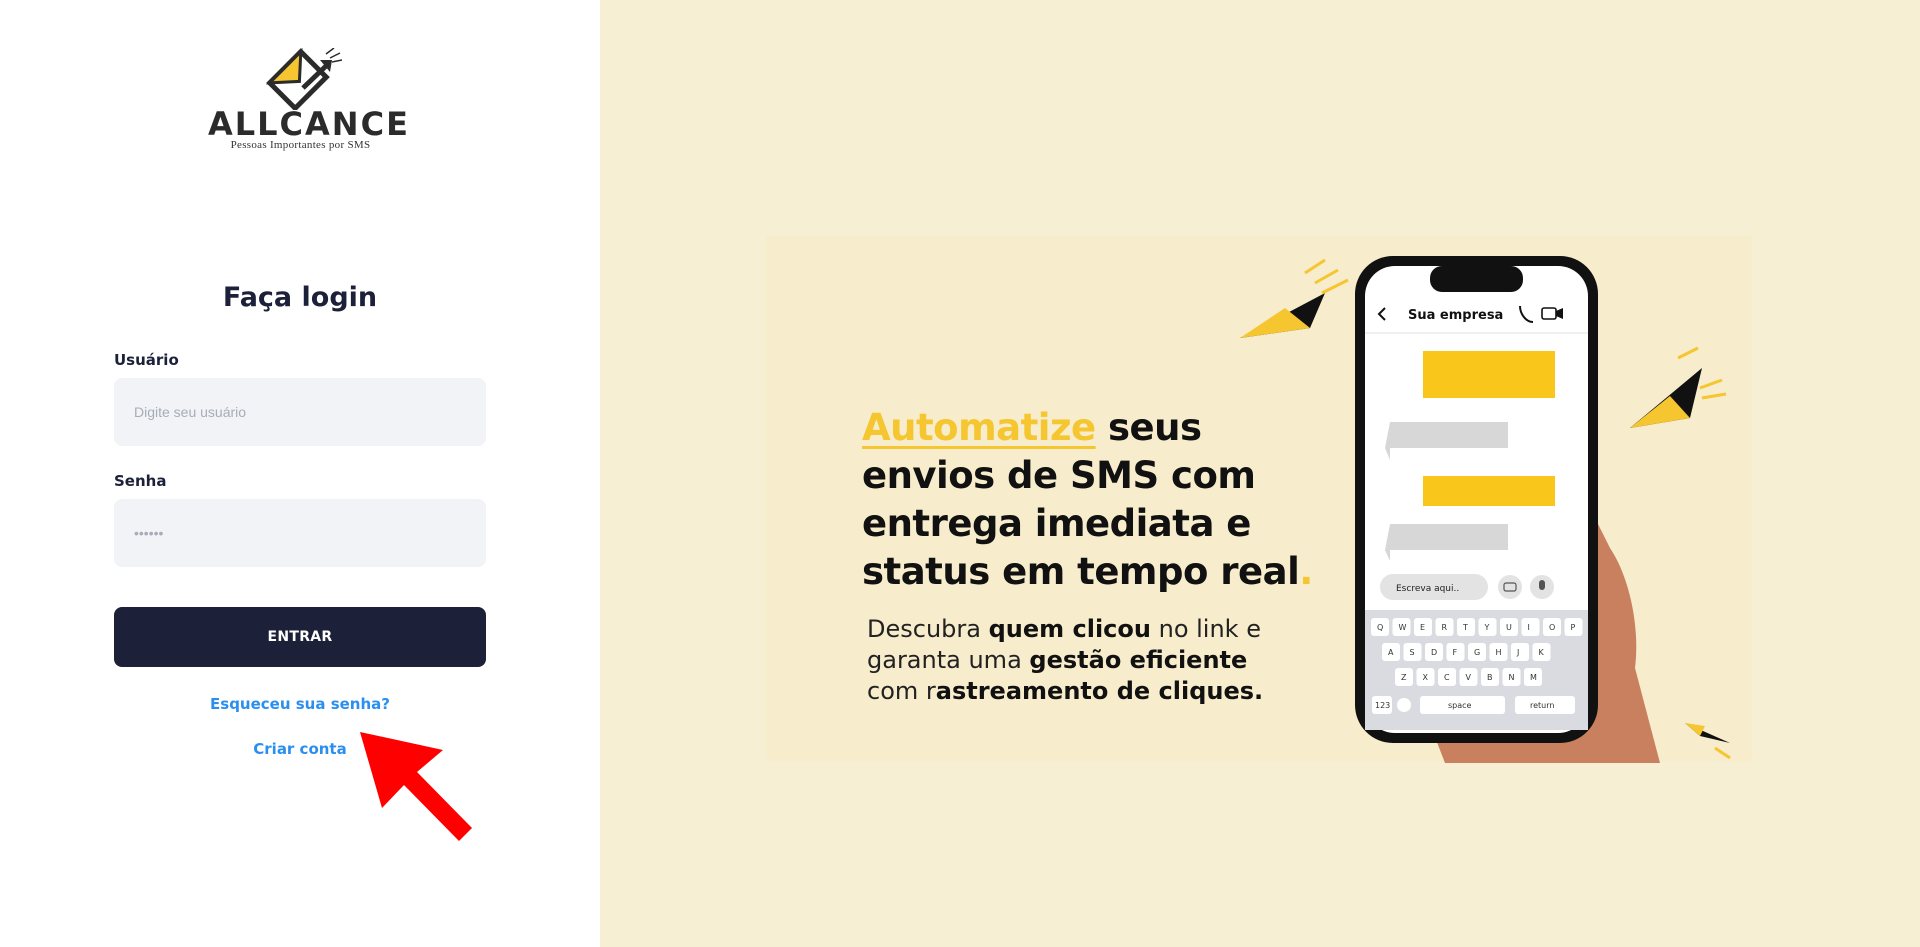  I want to click on headline-accent: Automatize, so click(979, 427).